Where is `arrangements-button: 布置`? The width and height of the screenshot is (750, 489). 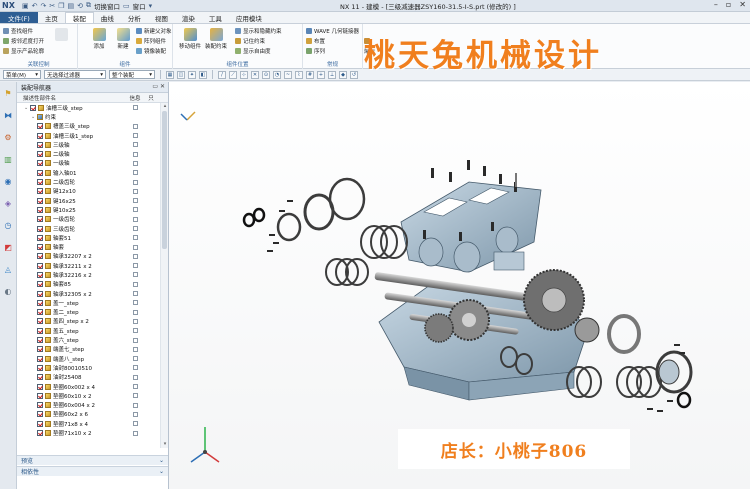
arrangements-button: 布置 is located at coordinates (315, 41).